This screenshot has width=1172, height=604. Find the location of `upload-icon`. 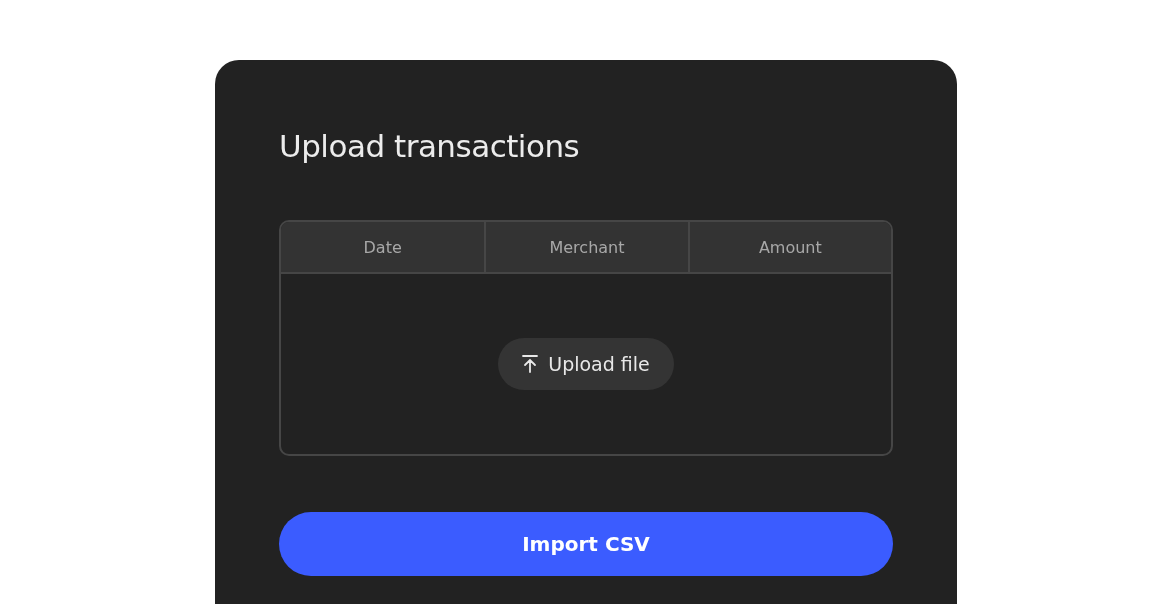

upload-icon is located at coordinates (530, 364).